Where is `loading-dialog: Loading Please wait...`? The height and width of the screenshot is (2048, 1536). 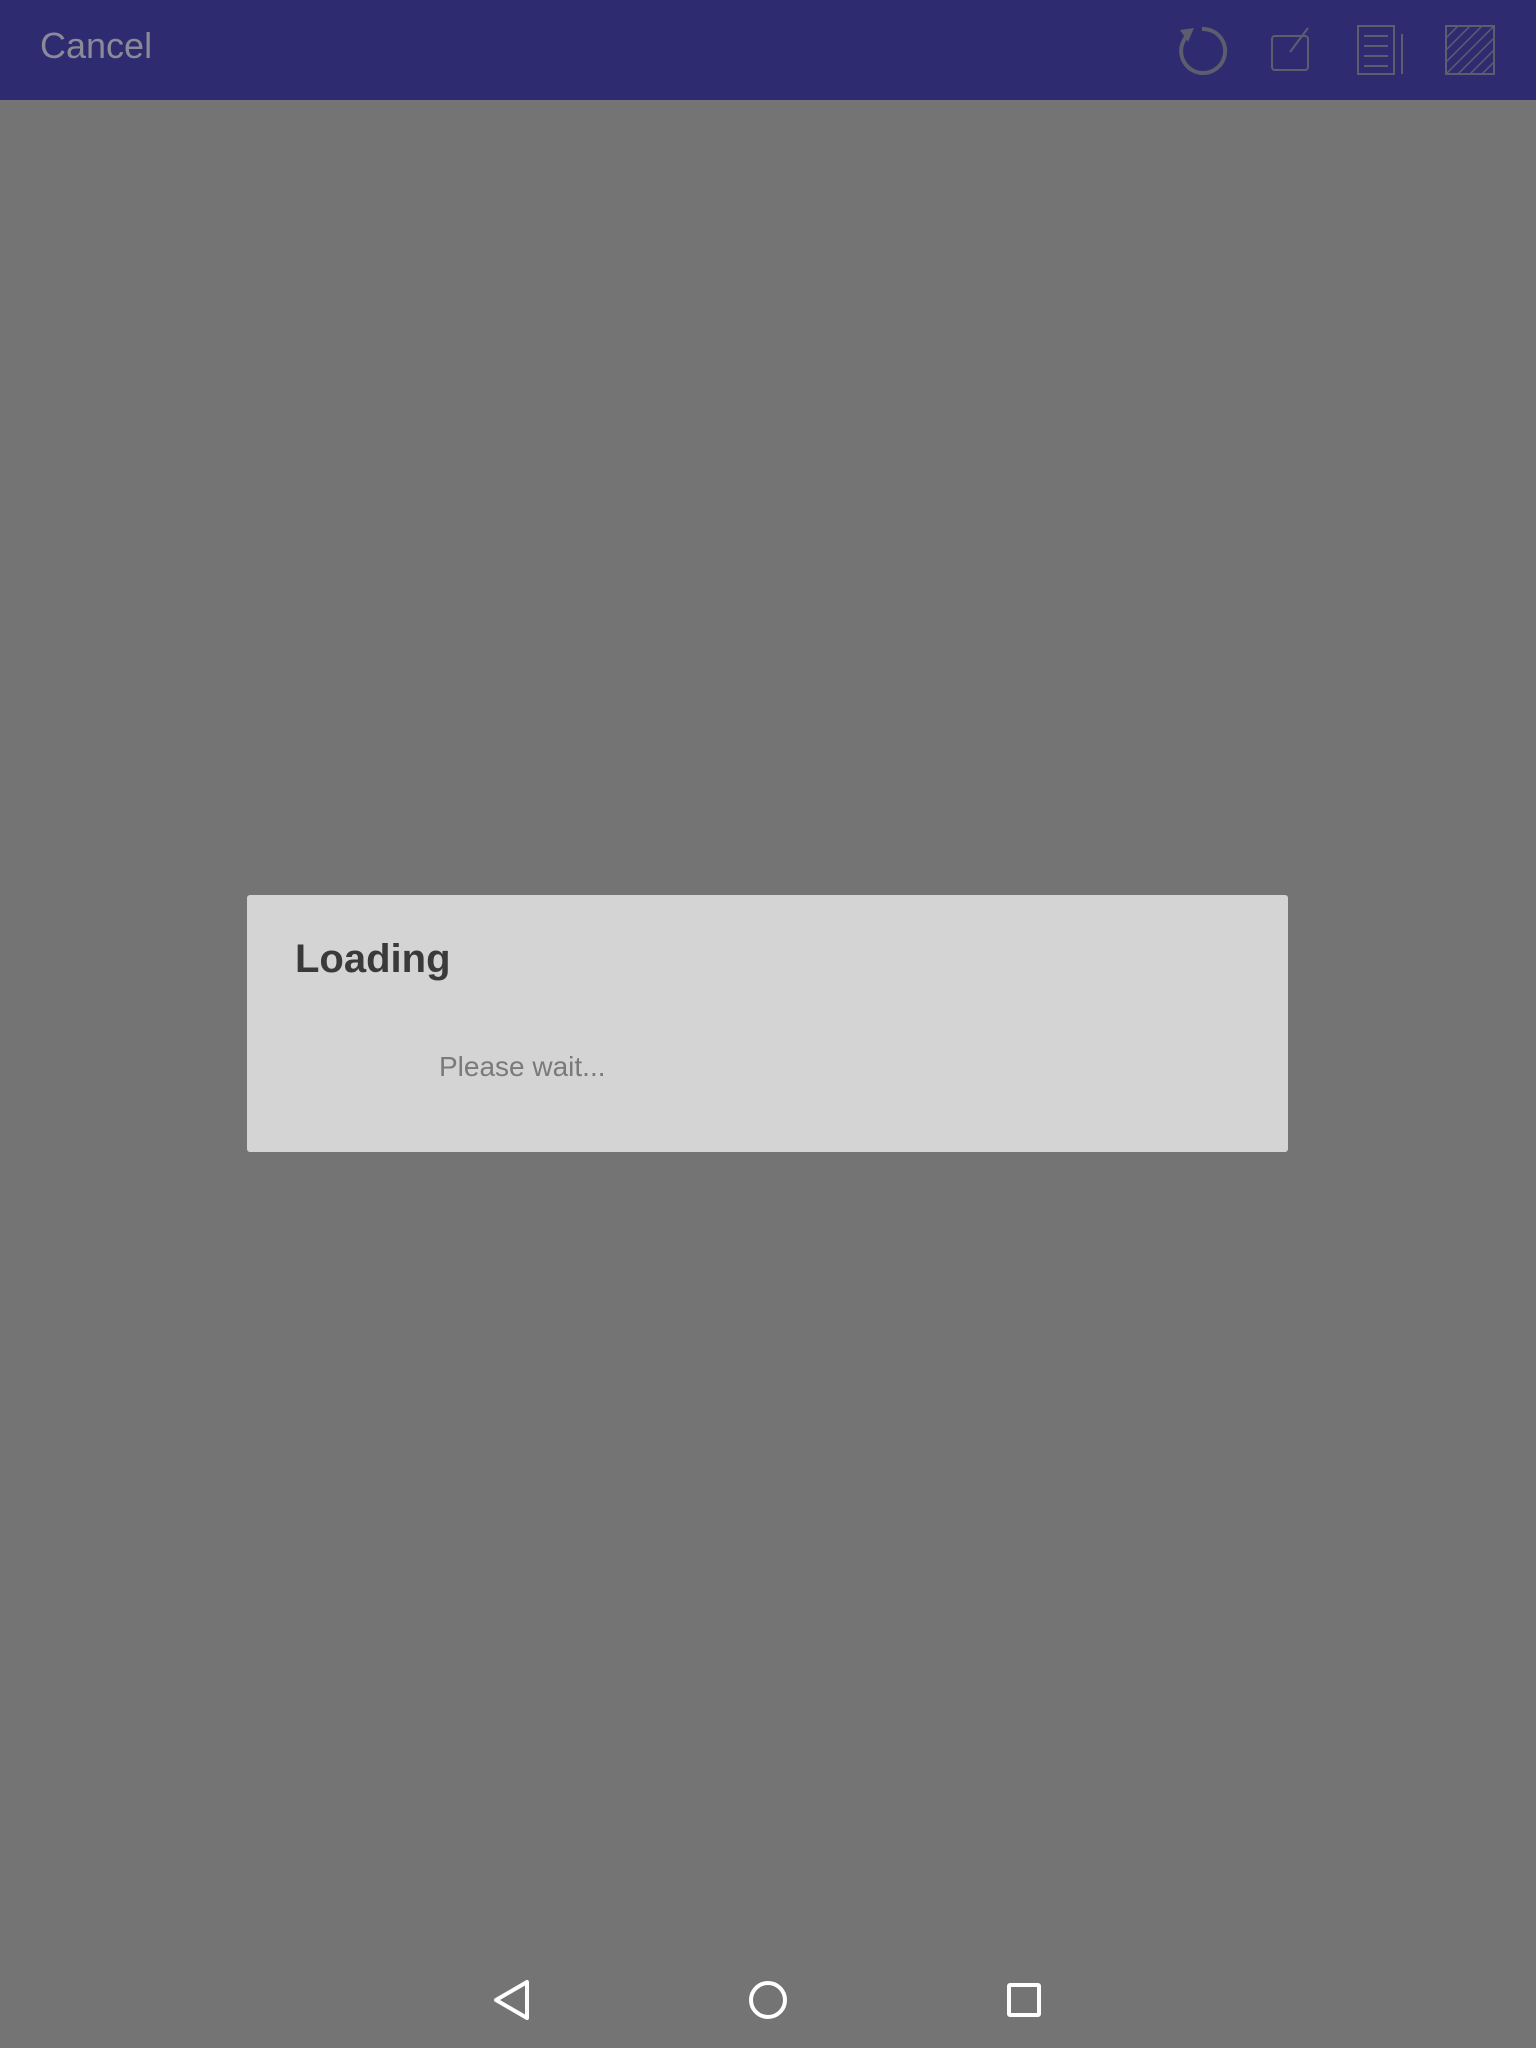 loading-dialog: Loading Please wait... is located at coordinates (767, 1023).